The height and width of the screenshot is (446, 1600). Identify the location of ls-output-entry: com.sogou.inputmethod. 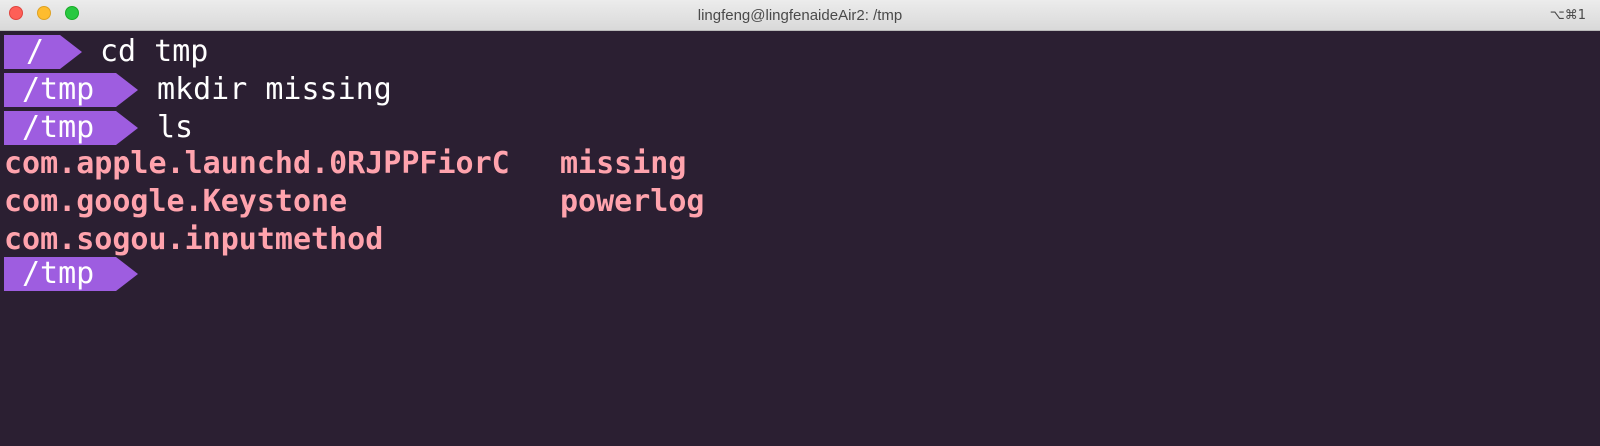
(194, 239).